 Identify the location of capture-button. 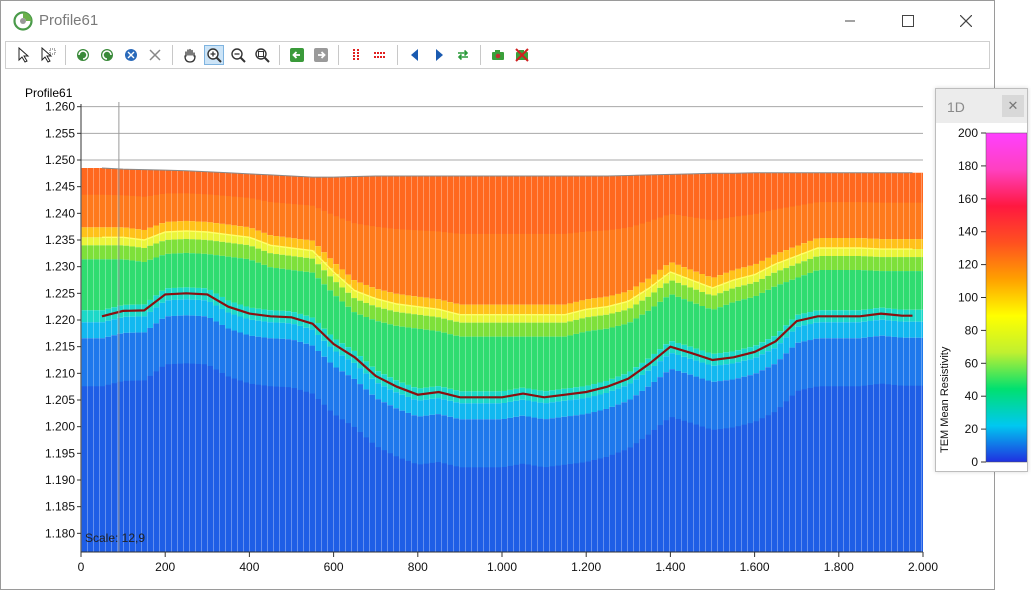
(498, 55).